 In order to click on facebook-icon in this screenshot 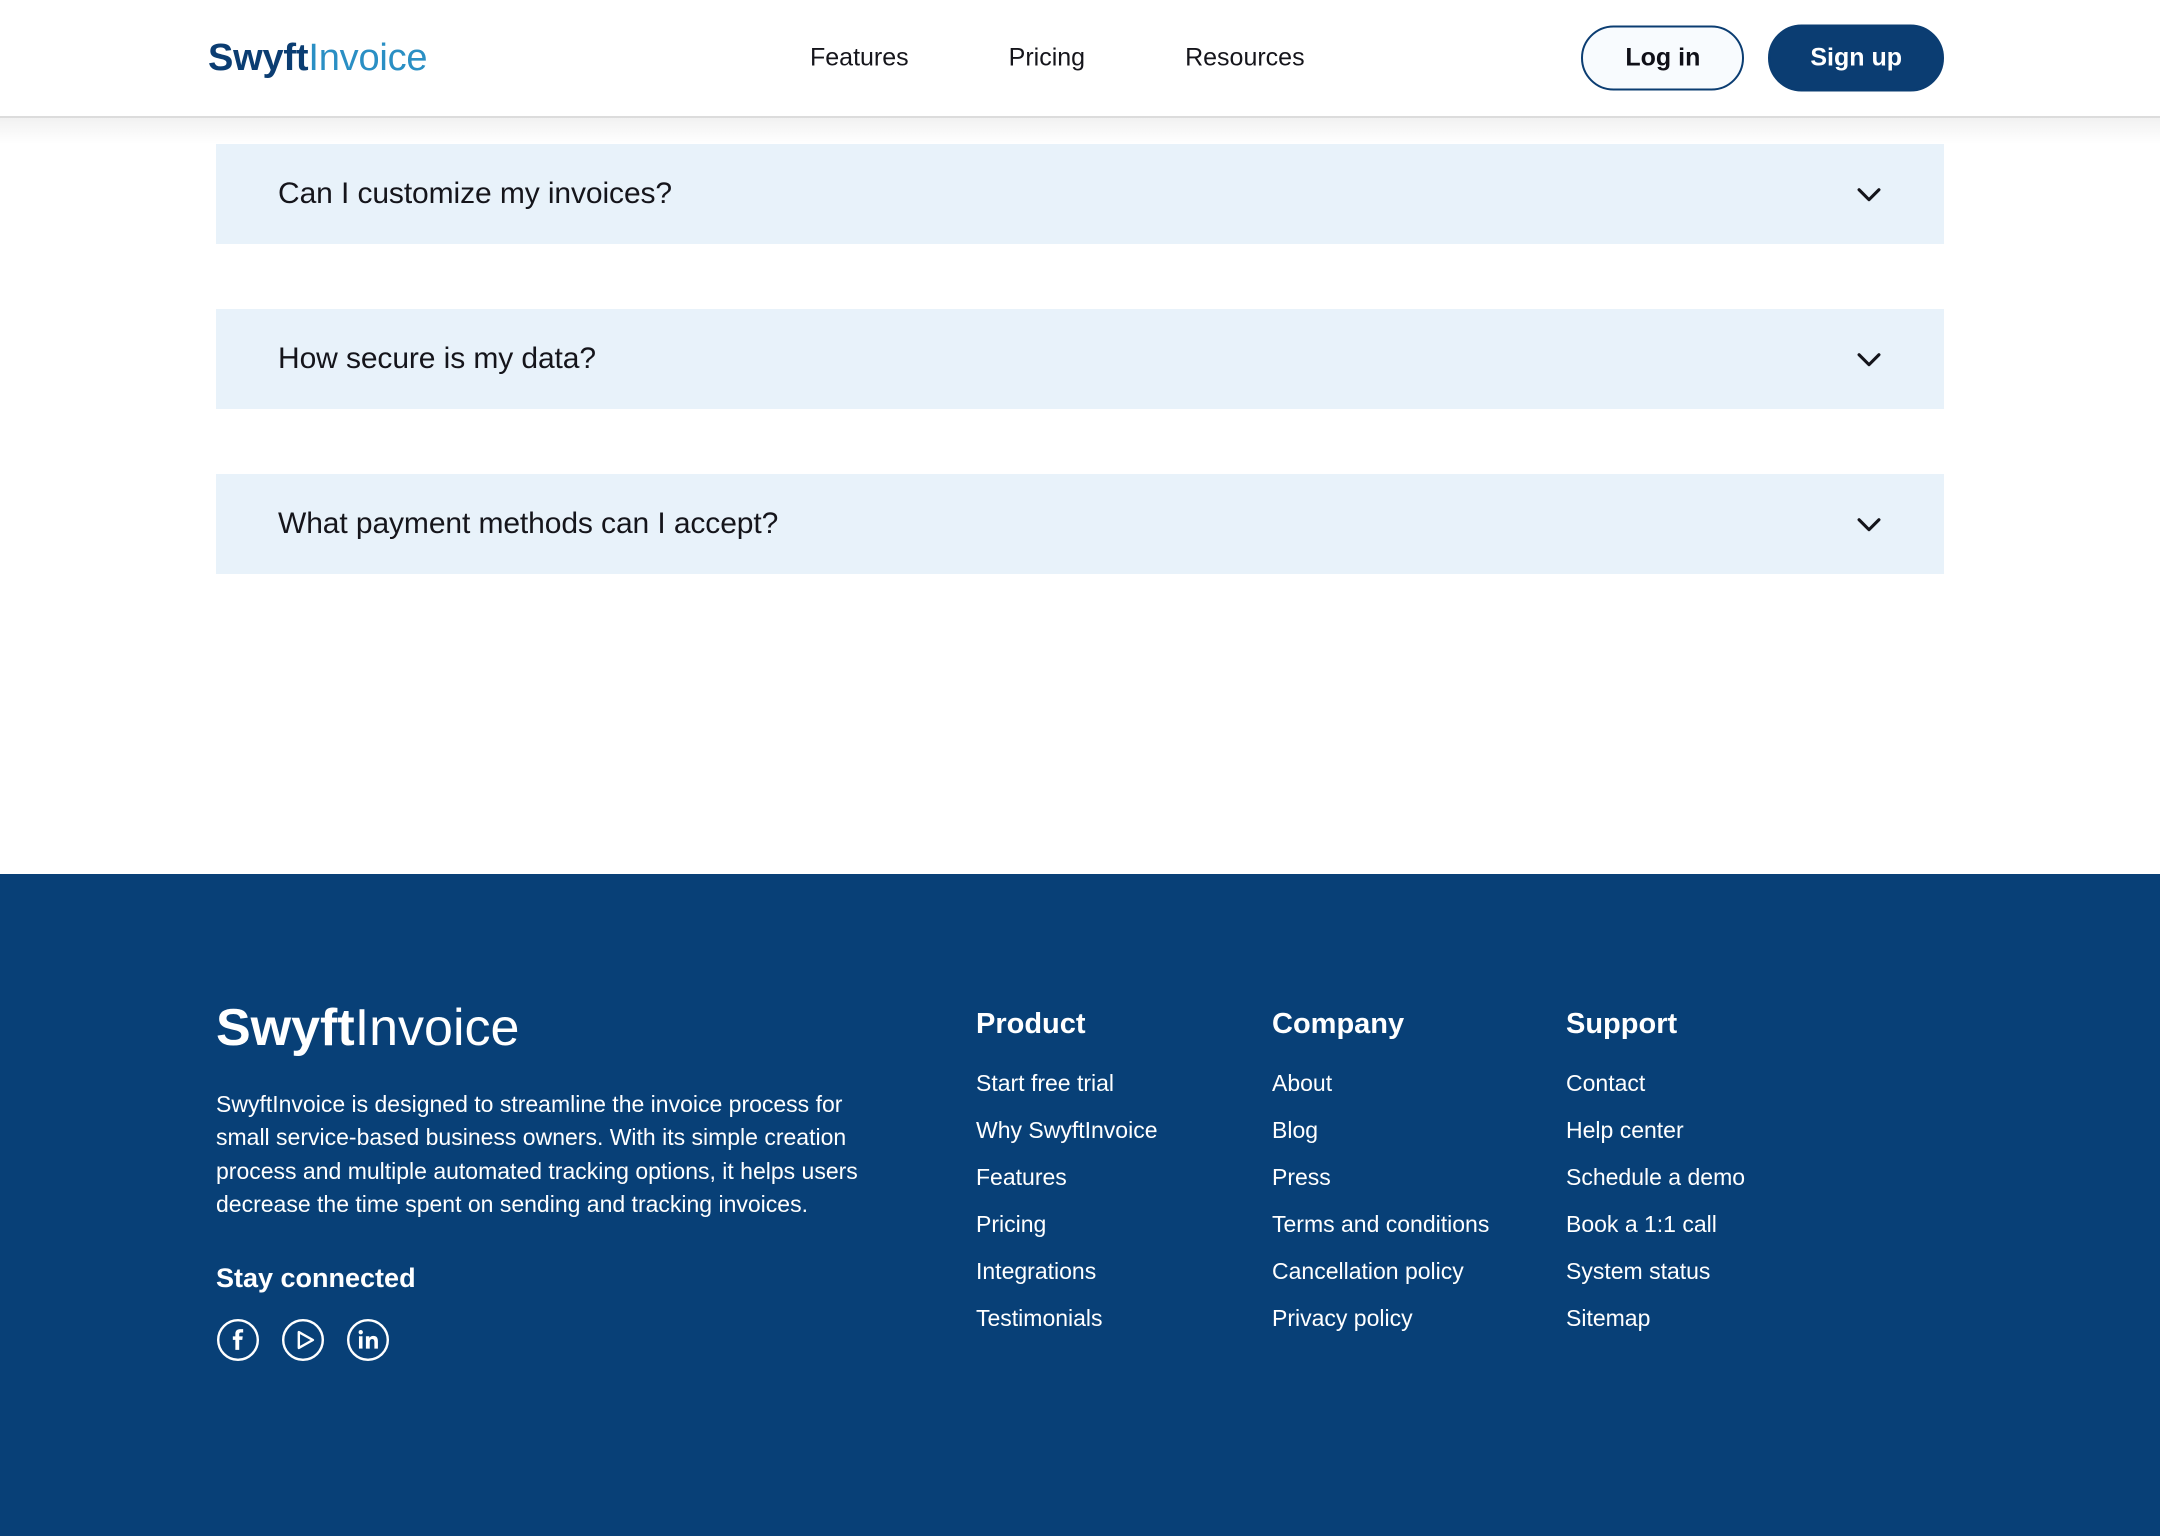, I will do `click(238, 1340)`.